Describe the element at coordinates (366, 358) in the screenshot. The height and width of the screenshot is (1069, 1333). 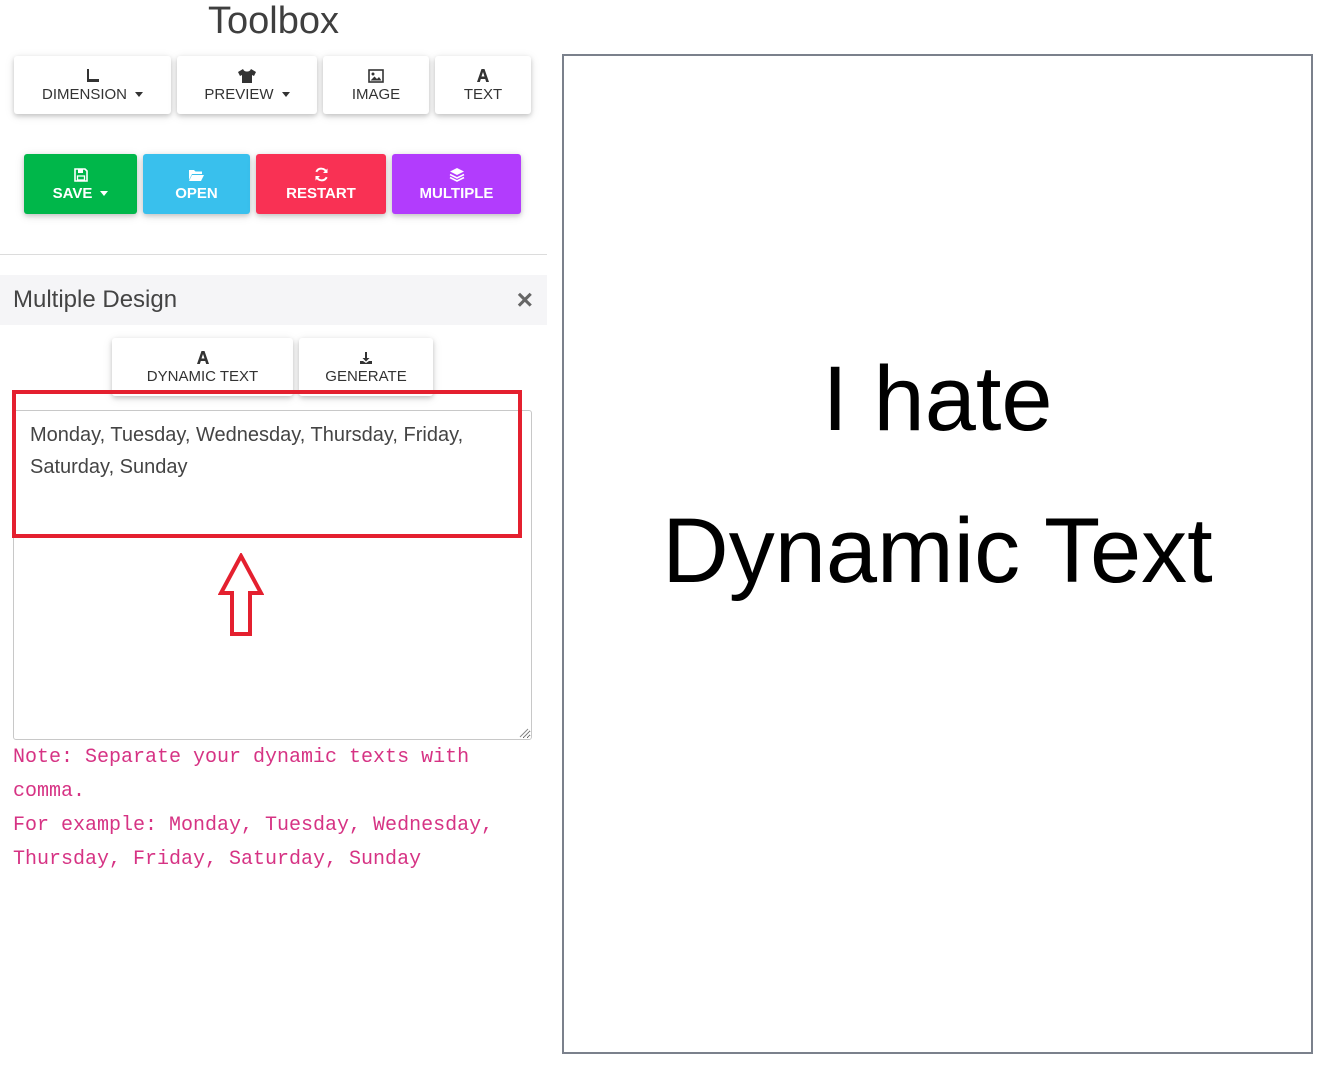
I see `download-icon` at that location.